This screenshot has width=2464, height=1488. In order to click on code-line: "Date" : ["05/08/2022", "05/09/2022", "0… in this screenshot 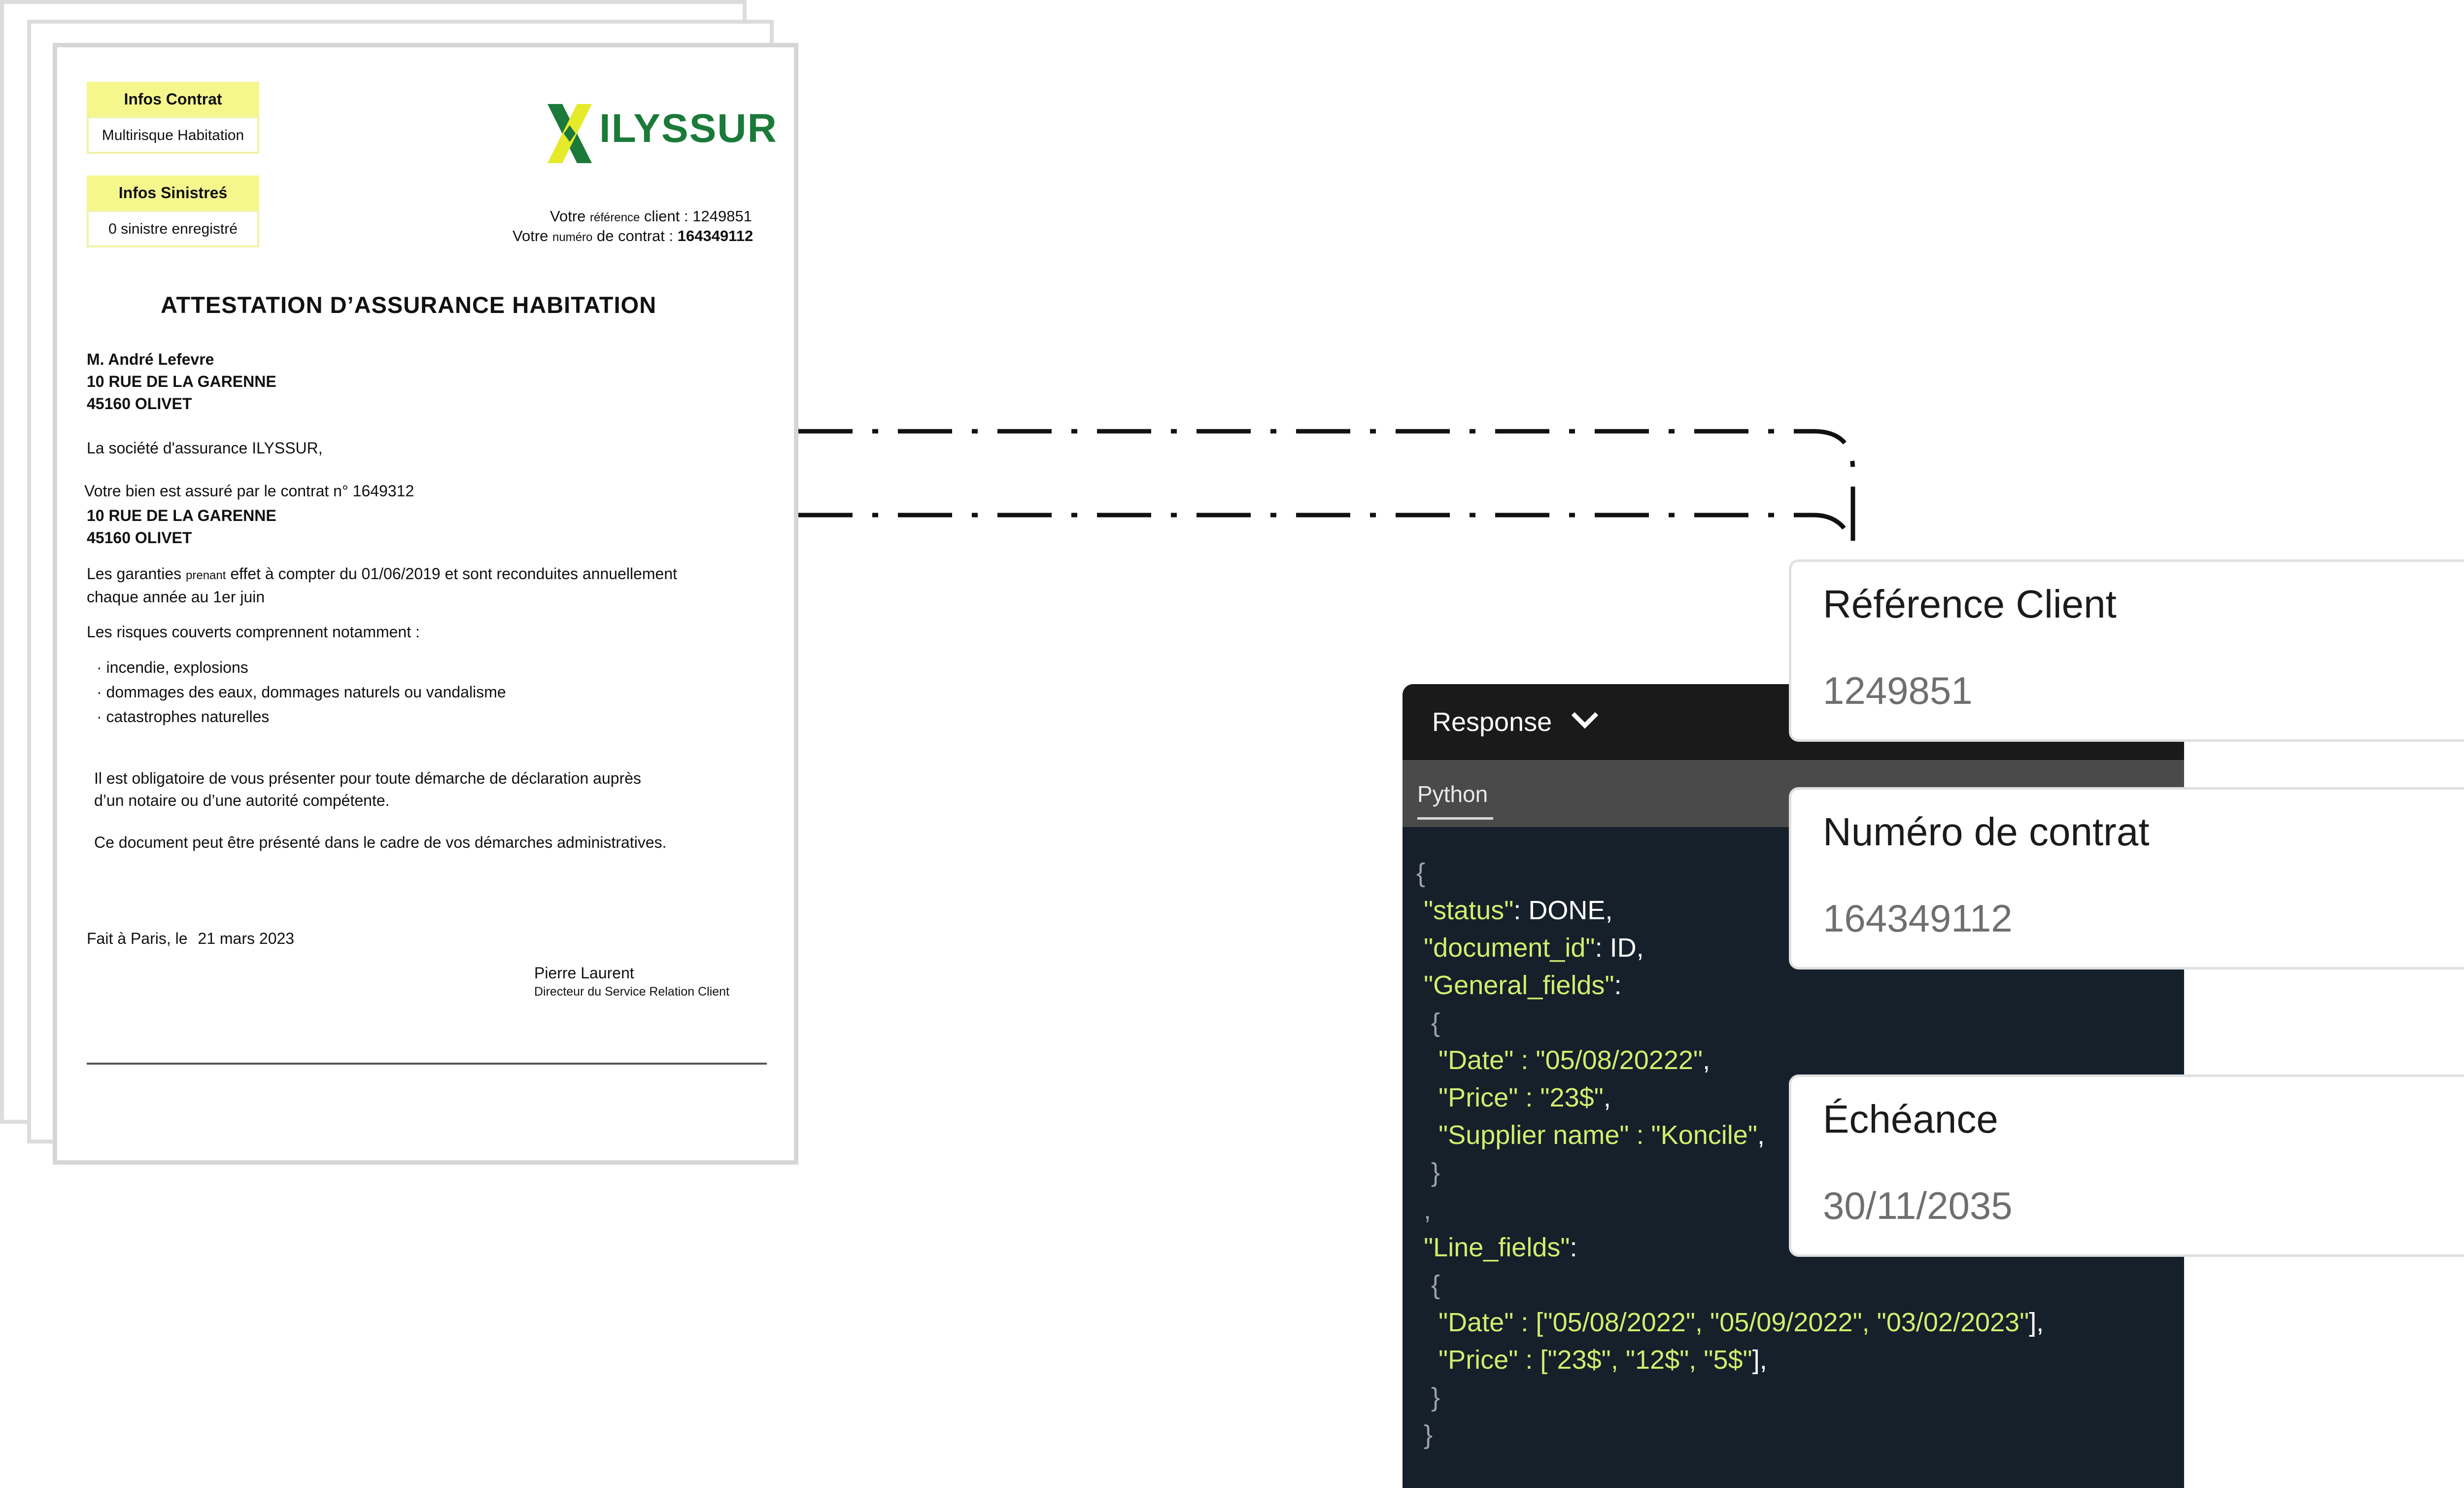, I will do `click(1730, 1322)`.